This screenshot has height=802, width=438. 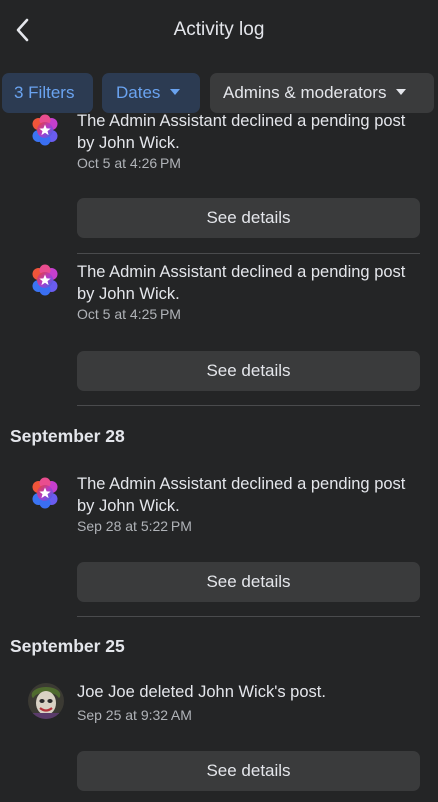 I want to click on page-title: Activity log, so click(x=219, y=29).